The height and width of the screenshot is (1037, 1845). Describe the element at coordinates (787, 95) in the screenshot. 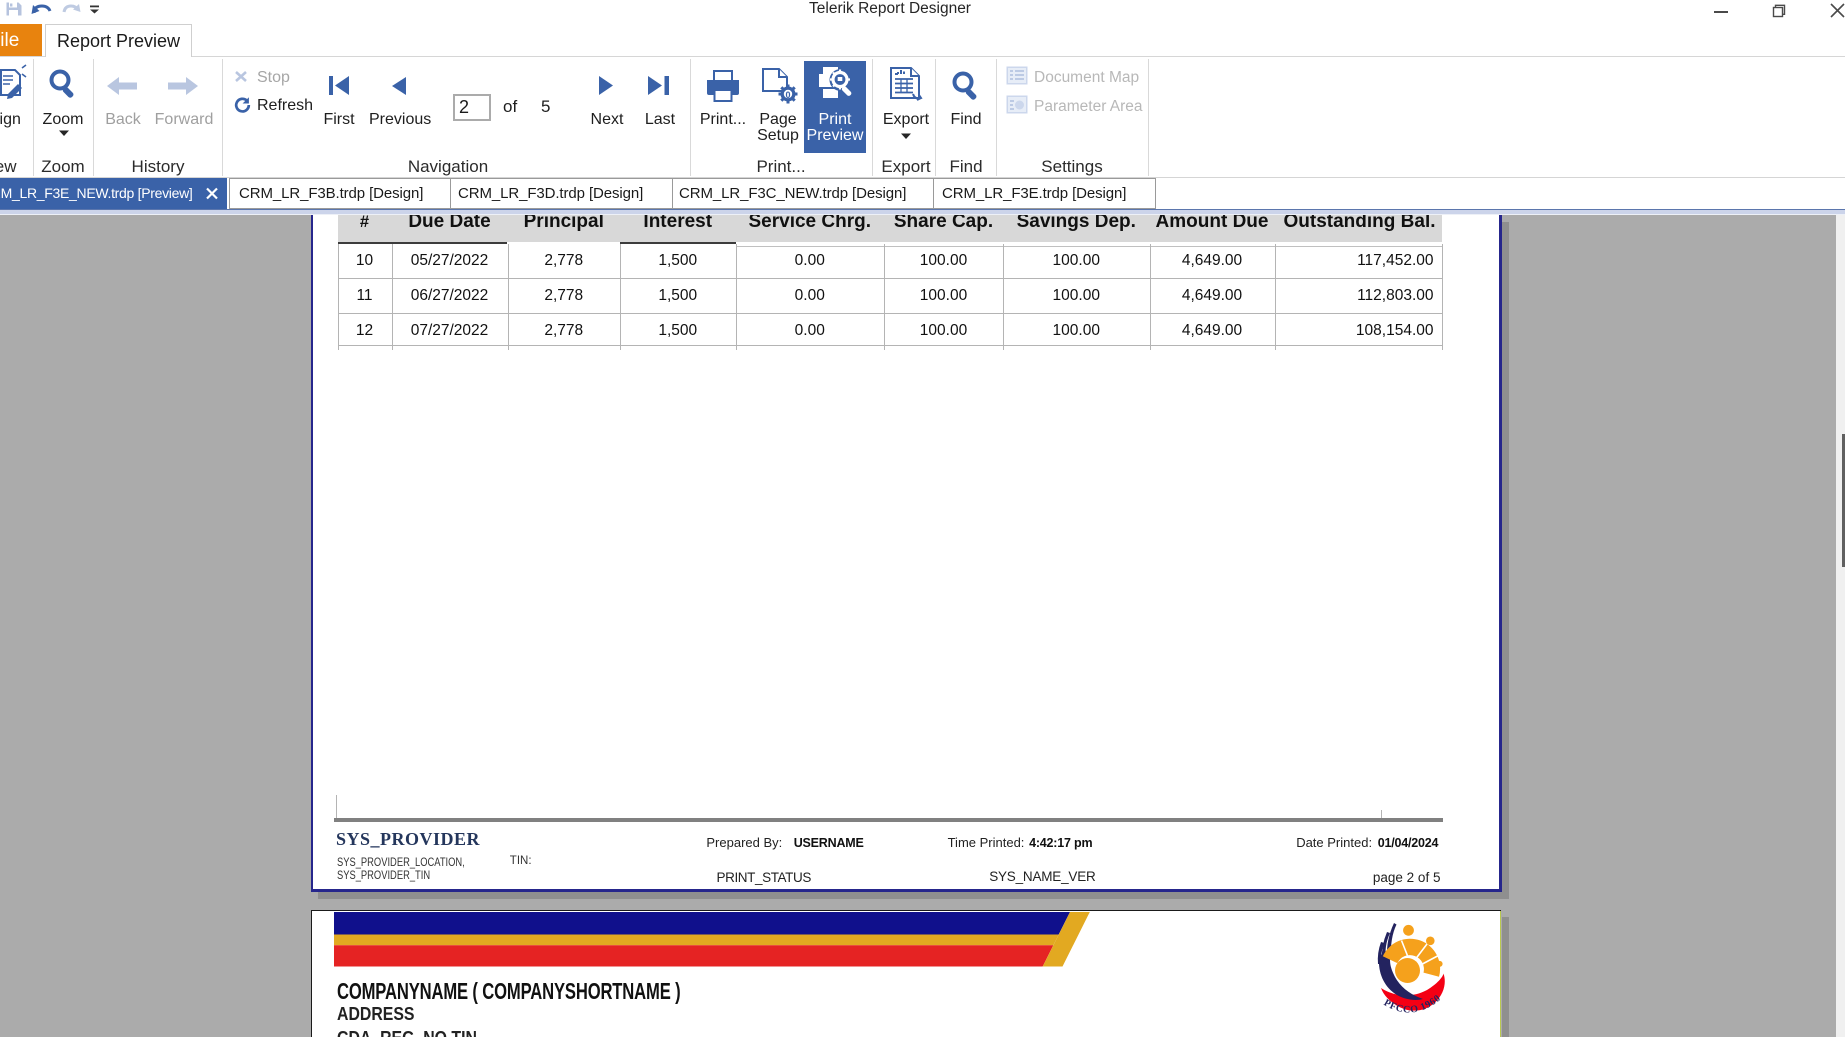

I see `svg-text: 0` at that location.